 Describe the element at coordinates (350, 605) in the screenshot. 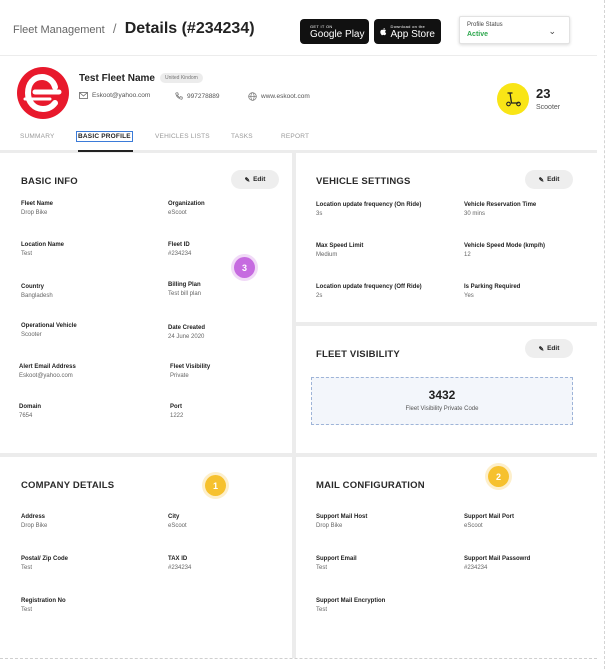

I see `field-support-mail-encryption: Support Mail Encryption Test` at that location.